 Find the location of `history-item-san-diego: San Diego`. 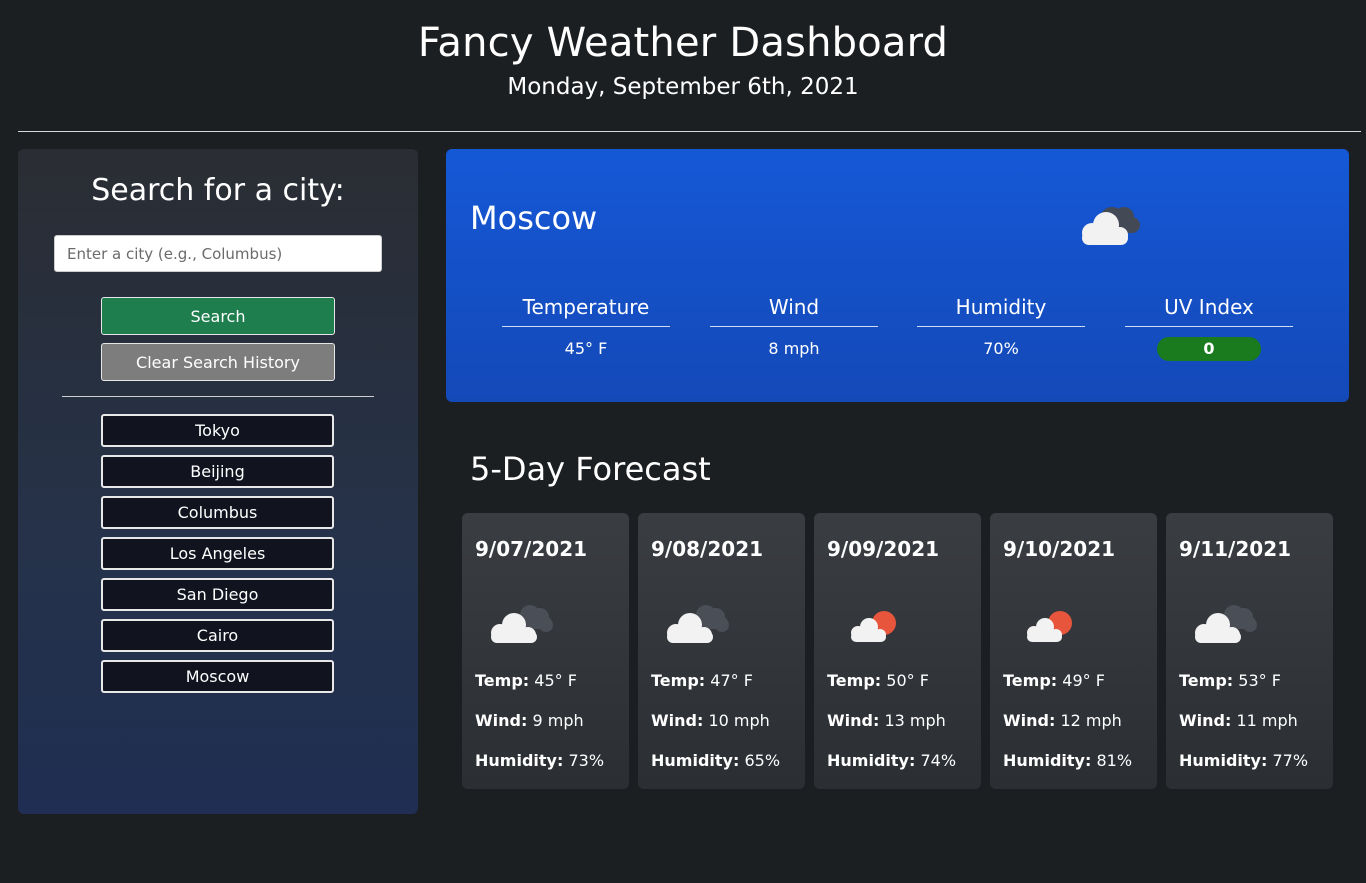

history-item-san-diego: San Diego is located at coordinates (217, 594).